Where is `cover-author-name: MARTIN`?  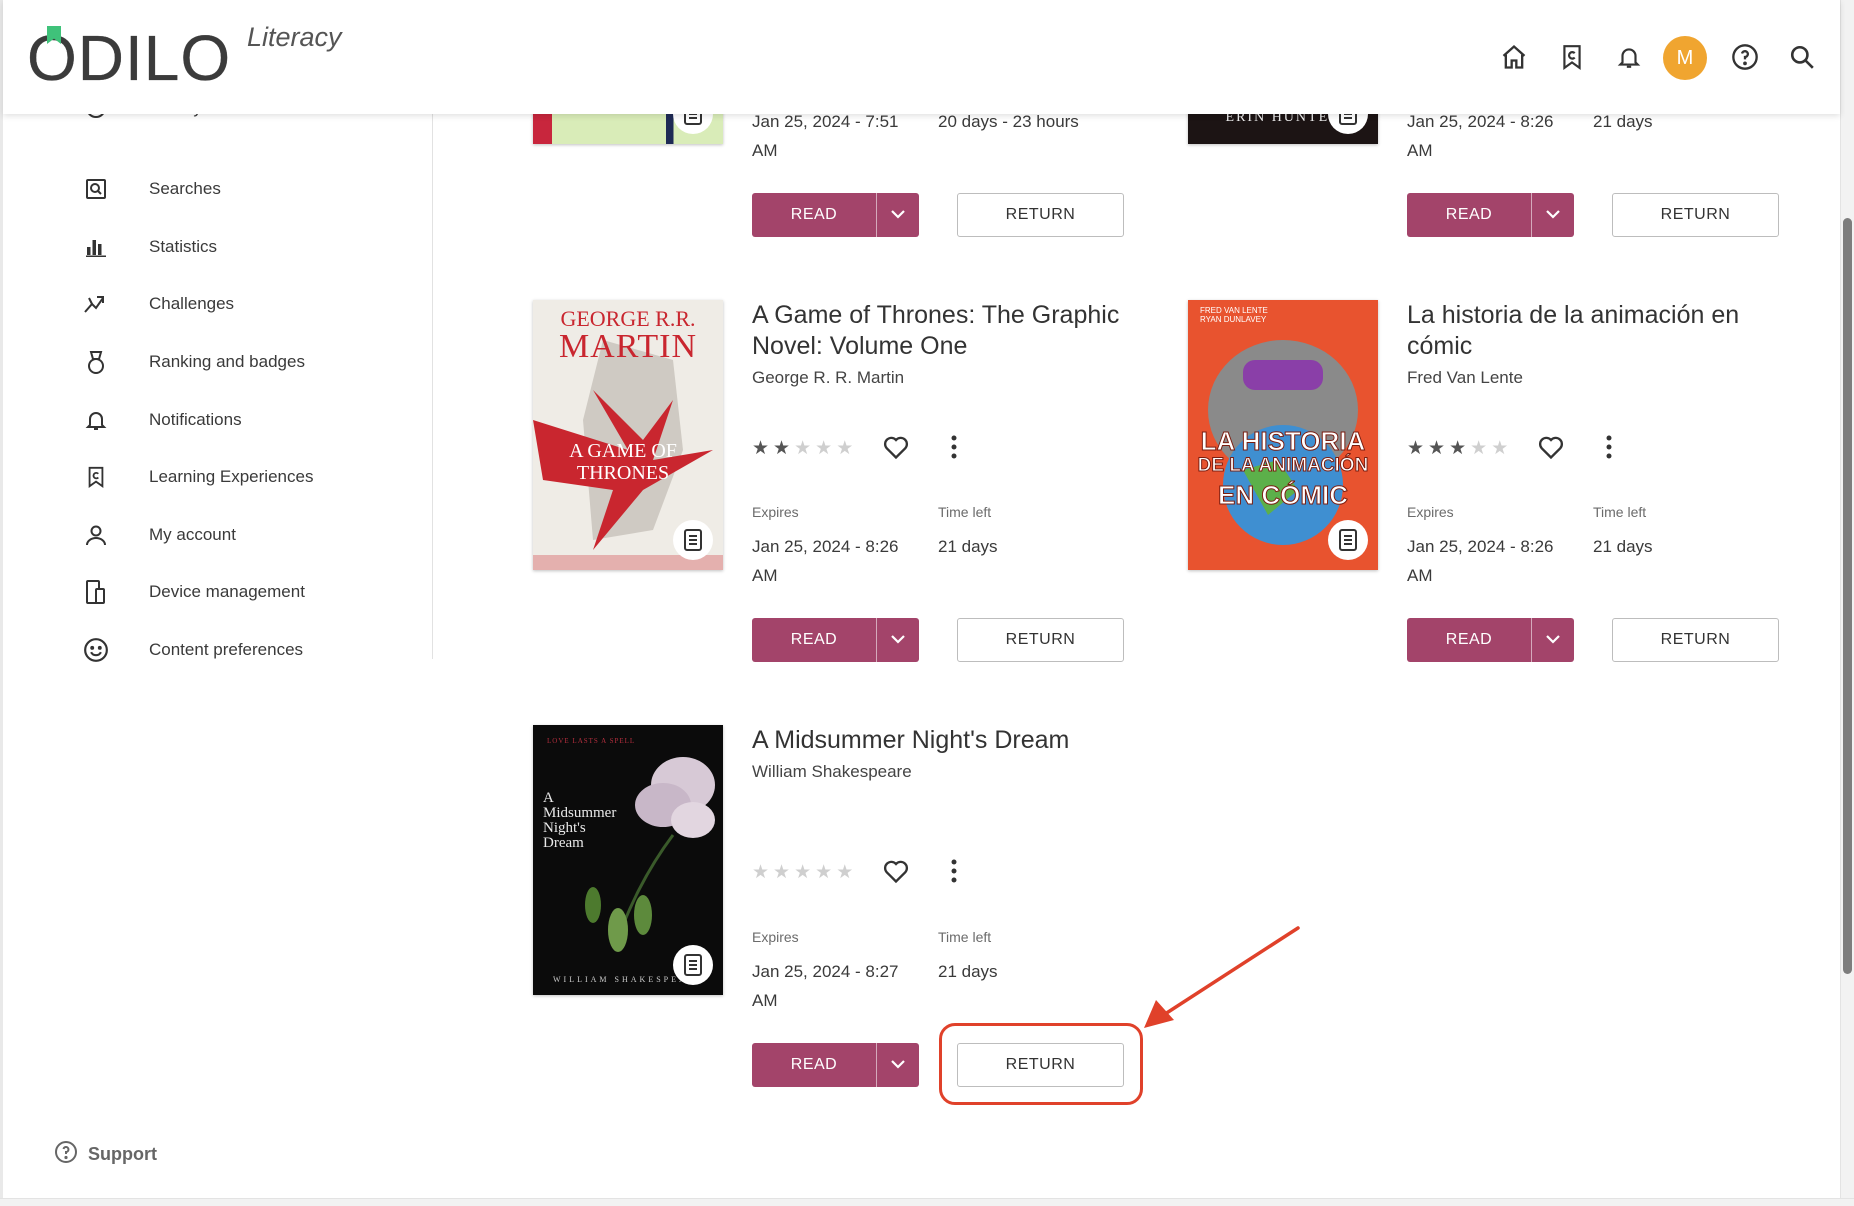 cover-author-name: MARTIN is located at coordinates (628, 346).